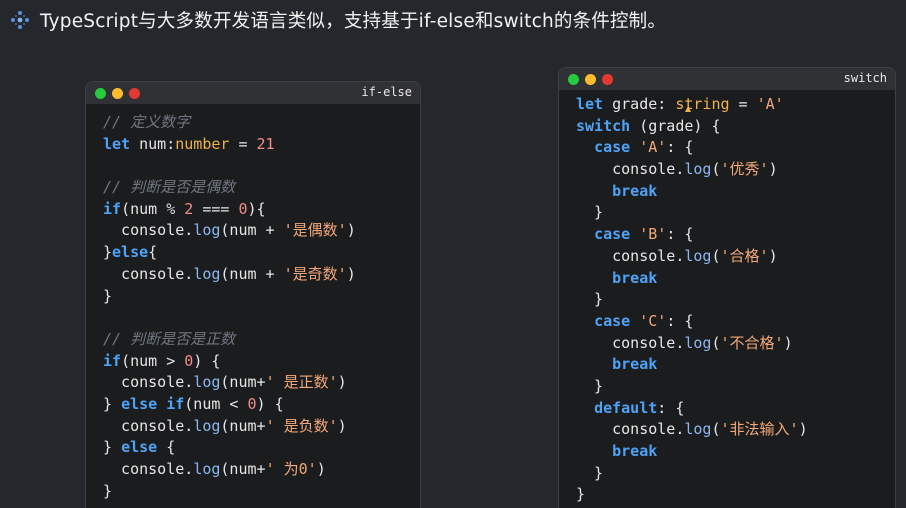  What do you see at coordinates (735, 127) in the screenshot?
I see `code-line: switch (grade) {` at bounding box center [735, 127].